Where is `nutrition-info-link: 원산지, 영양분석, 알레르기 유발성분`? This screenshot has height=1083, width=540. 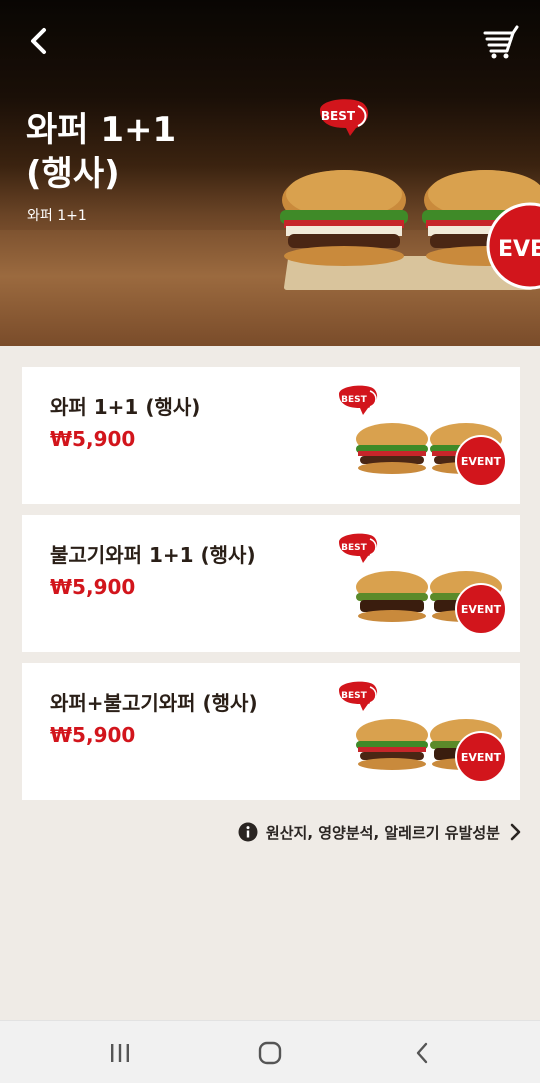 nutrition-info-link: 원산지, 영양분석, 알레르기 유발성분 is located at coordinates (380, 832).